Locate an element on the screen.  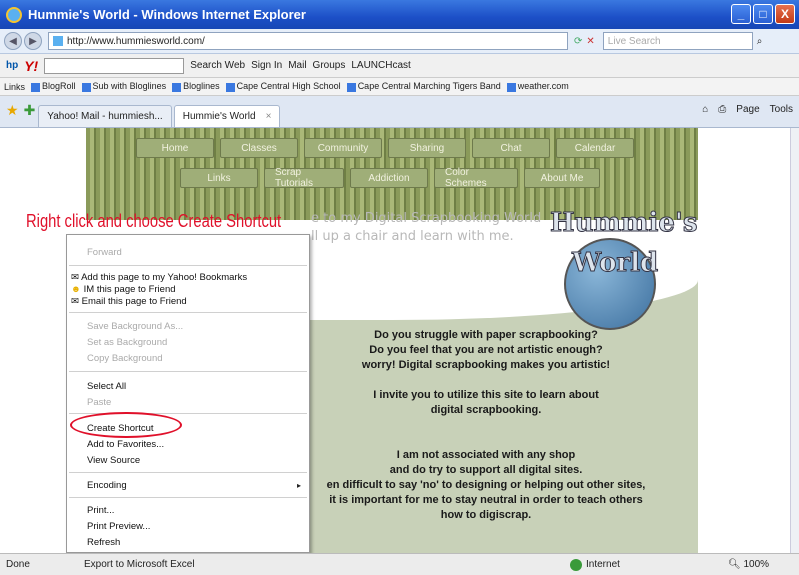
launchcast-button: LAUNCHcast is located at coordinates (380, 65).